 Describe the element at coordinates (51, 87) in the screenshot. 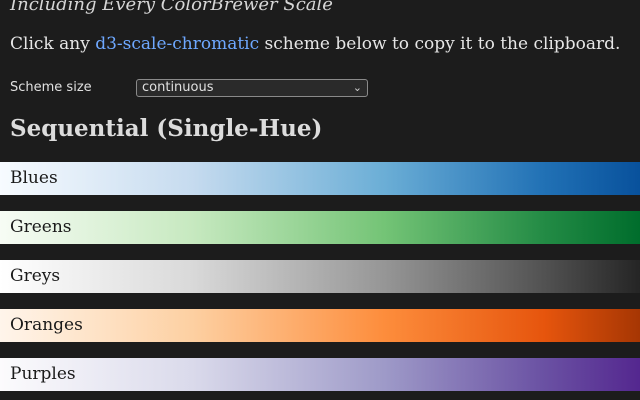

I see `scheme-size-label: Scheme size` at that location.